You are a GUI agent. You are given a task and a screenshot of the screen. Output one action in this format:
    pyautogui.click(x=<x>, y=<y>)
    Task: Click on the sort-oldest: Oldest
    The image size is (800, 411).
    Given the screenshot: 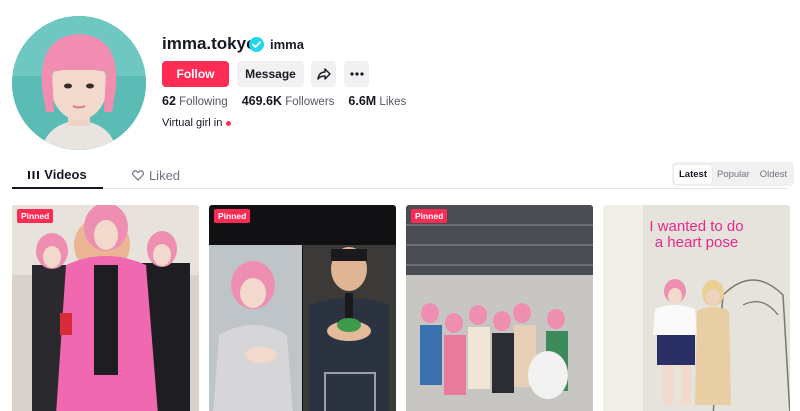 What is the action you would take?
    pyautogui.click(x=773, y=174)
    